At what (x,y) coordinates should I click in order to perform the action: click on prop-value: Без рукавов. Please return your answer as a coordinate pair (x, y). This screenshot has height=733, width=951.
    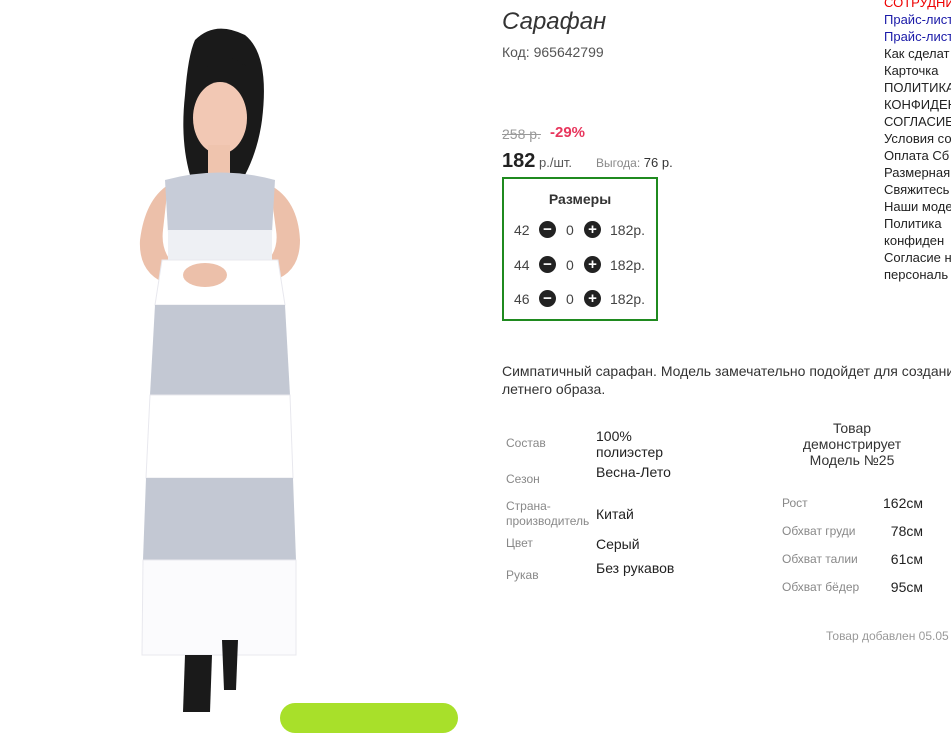
    Looking at the image, I should click on (635, 568).